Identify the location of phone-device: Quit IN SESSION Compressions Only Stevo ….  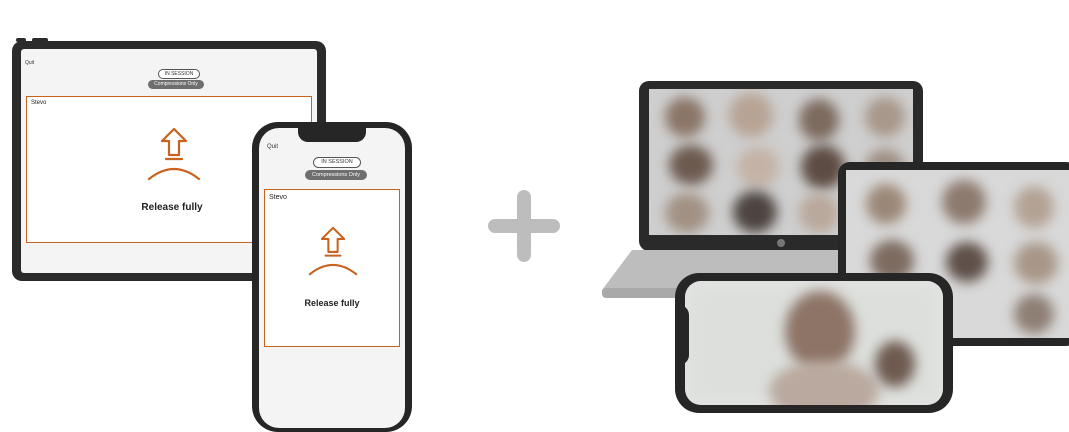
(332, 277).